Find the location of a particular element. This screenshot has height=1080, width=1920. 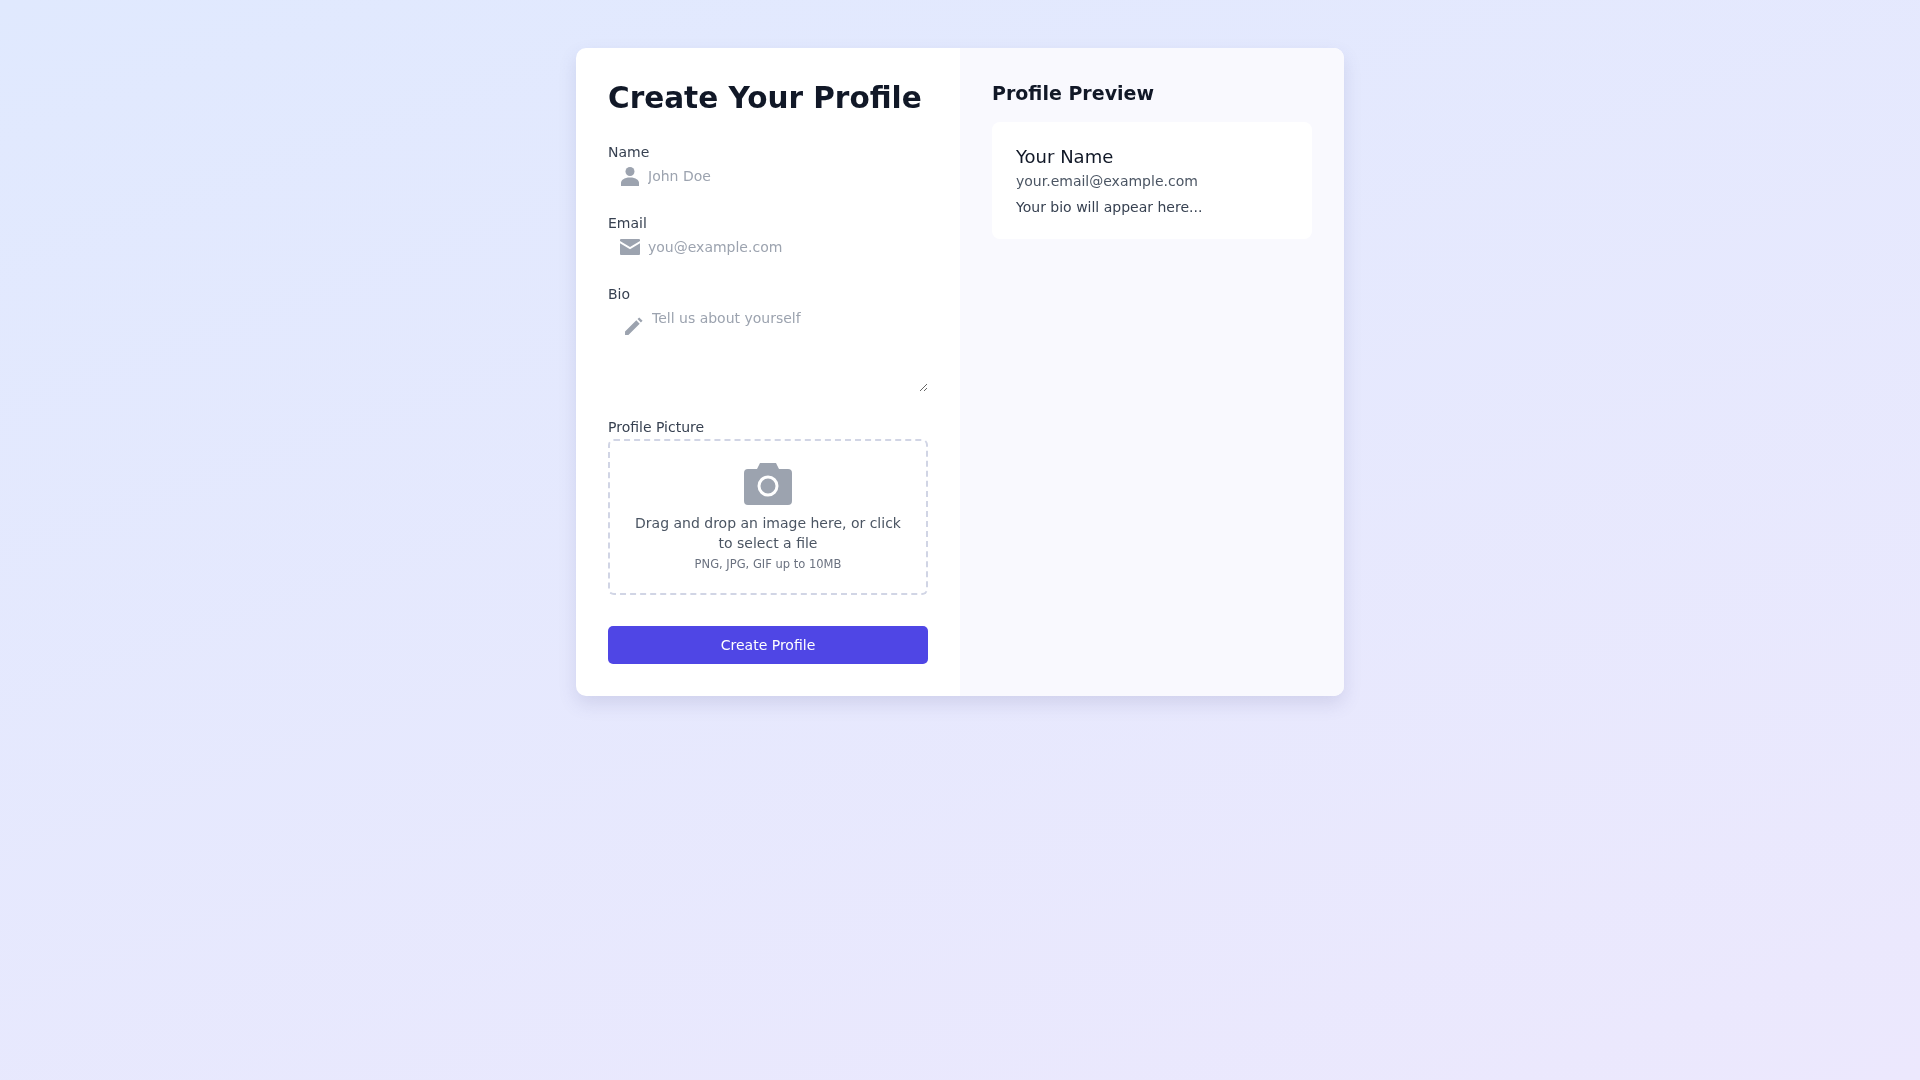

preview-email: your.email@example.com is located at coordinates (1107, 181).